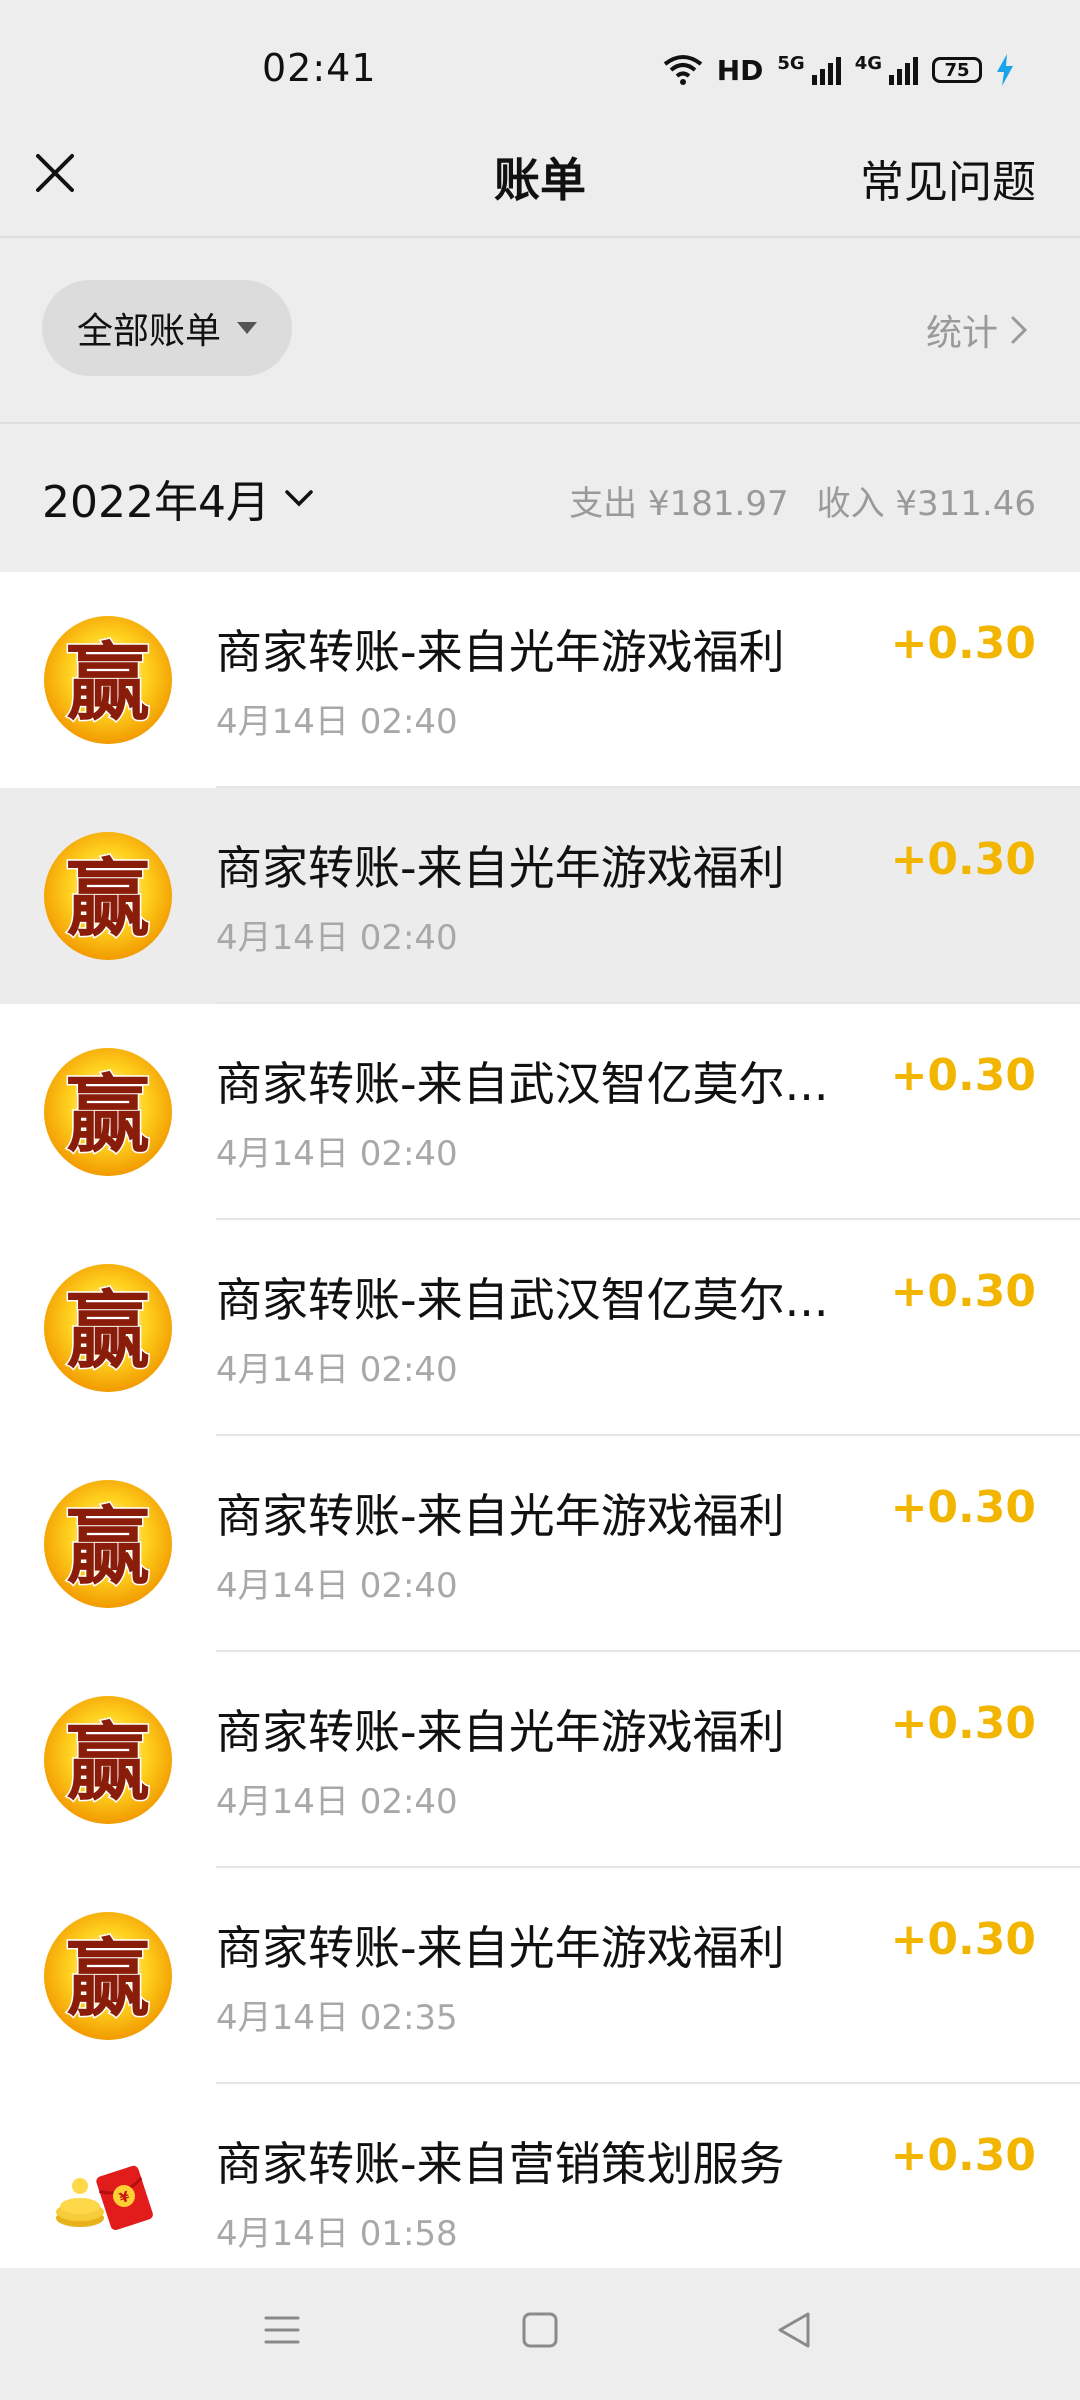 This screenshot has height=2400, width=1080. I want to click on filter-label: 全部账单, so click(148, 331).